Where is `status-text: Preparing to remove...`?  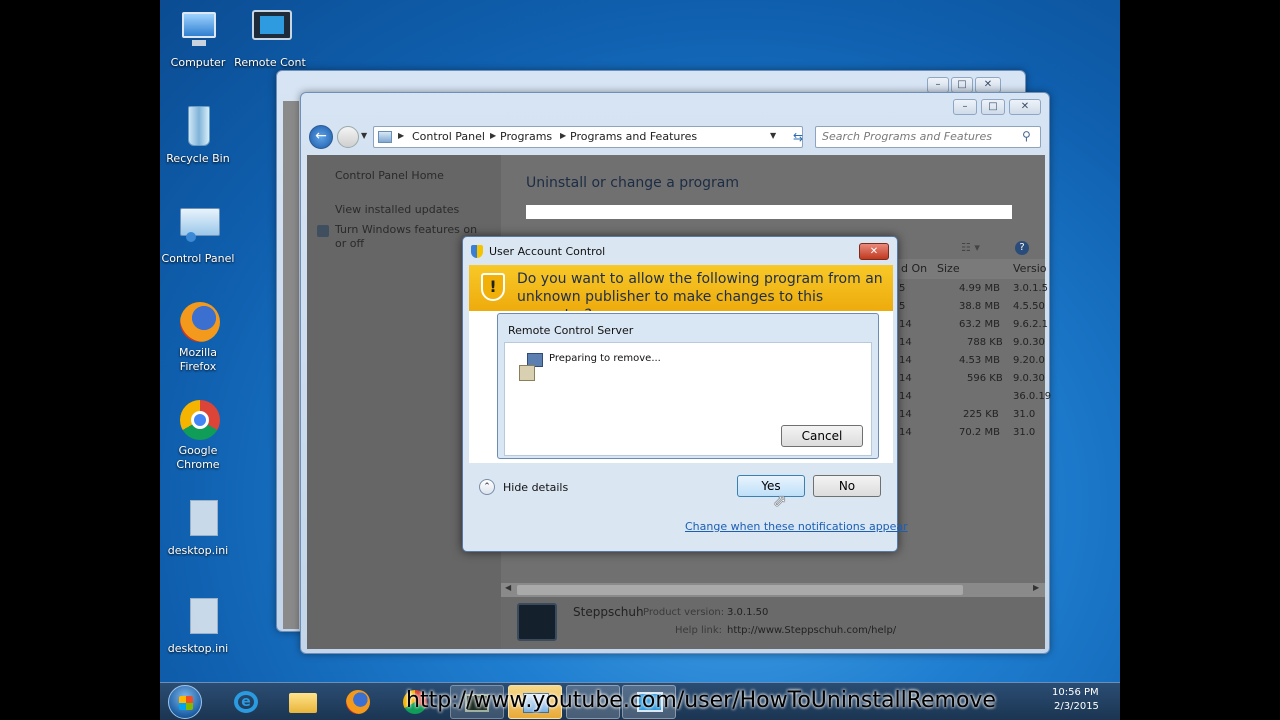 status-text: Preparing to remove... is located at coordinates (605, 358).